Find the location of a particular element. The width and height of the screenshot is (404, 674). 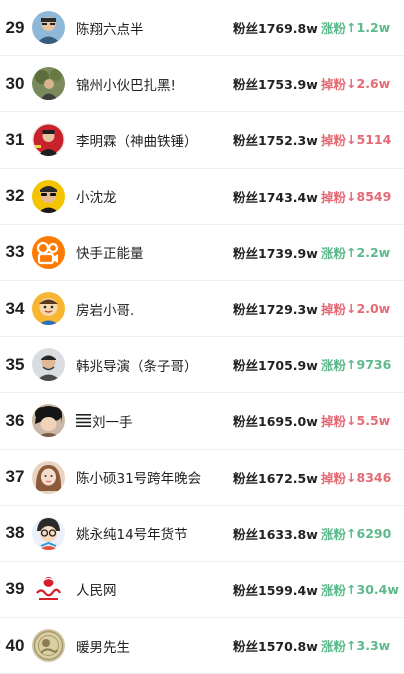

change-value: 8549 is located at coordinates (374, 196).